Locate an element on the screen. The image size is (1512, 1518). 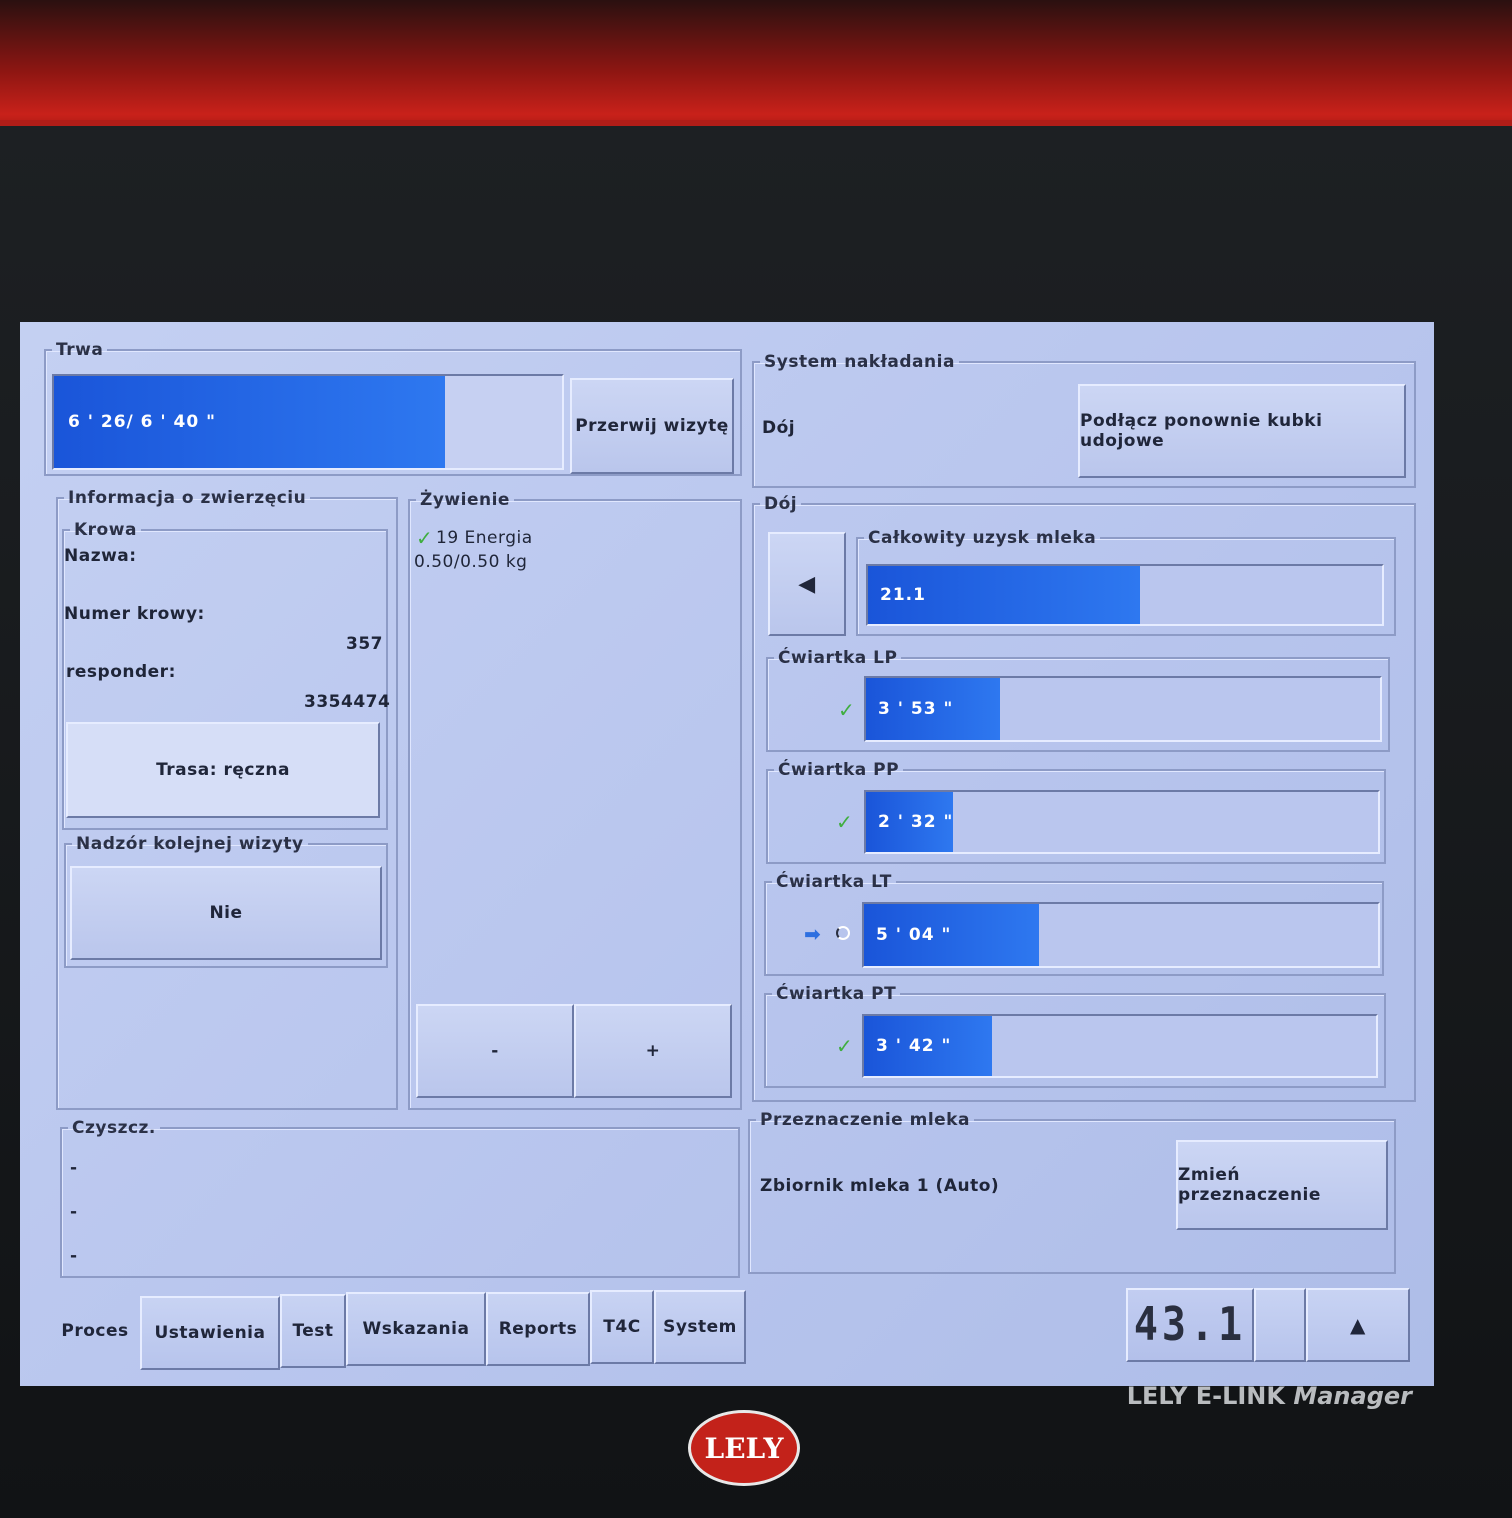
supervision-value-button: Nie is located at coordinates (226, 913).